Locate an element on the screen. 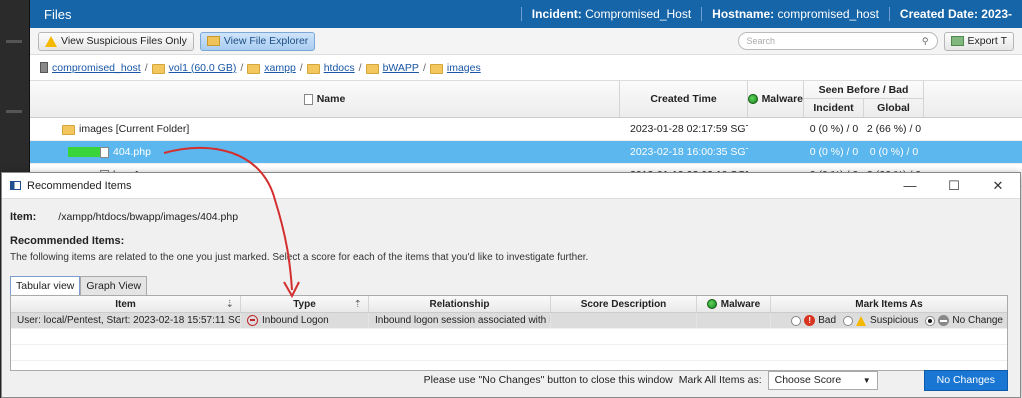  window-icon is located at coordinates (15, 185).